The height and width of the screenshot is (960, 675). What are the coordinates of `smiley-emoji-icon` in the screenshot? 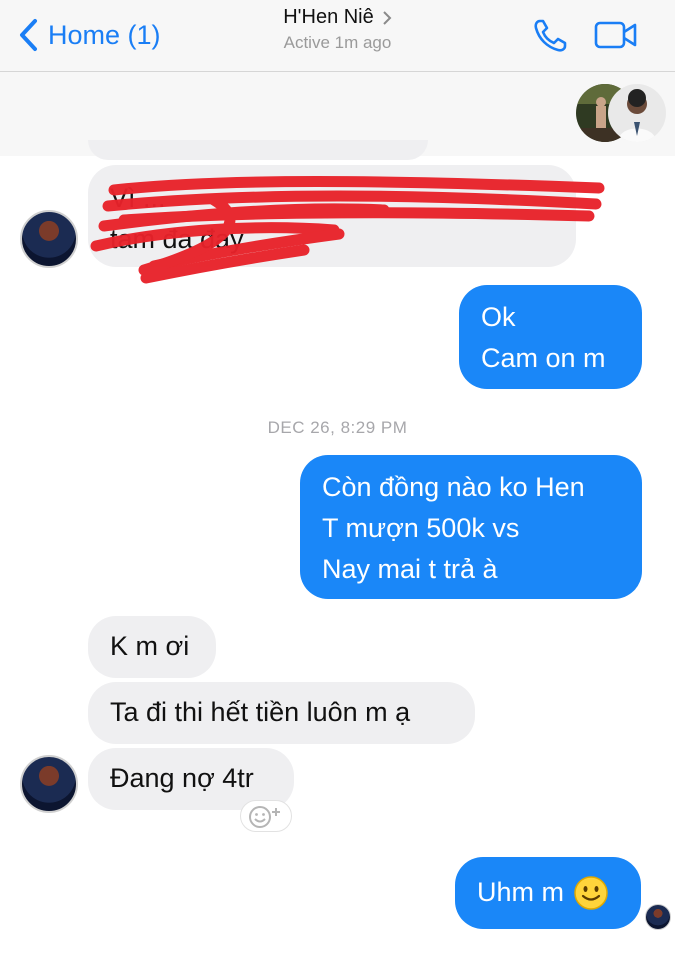 It's located at (591, 893).